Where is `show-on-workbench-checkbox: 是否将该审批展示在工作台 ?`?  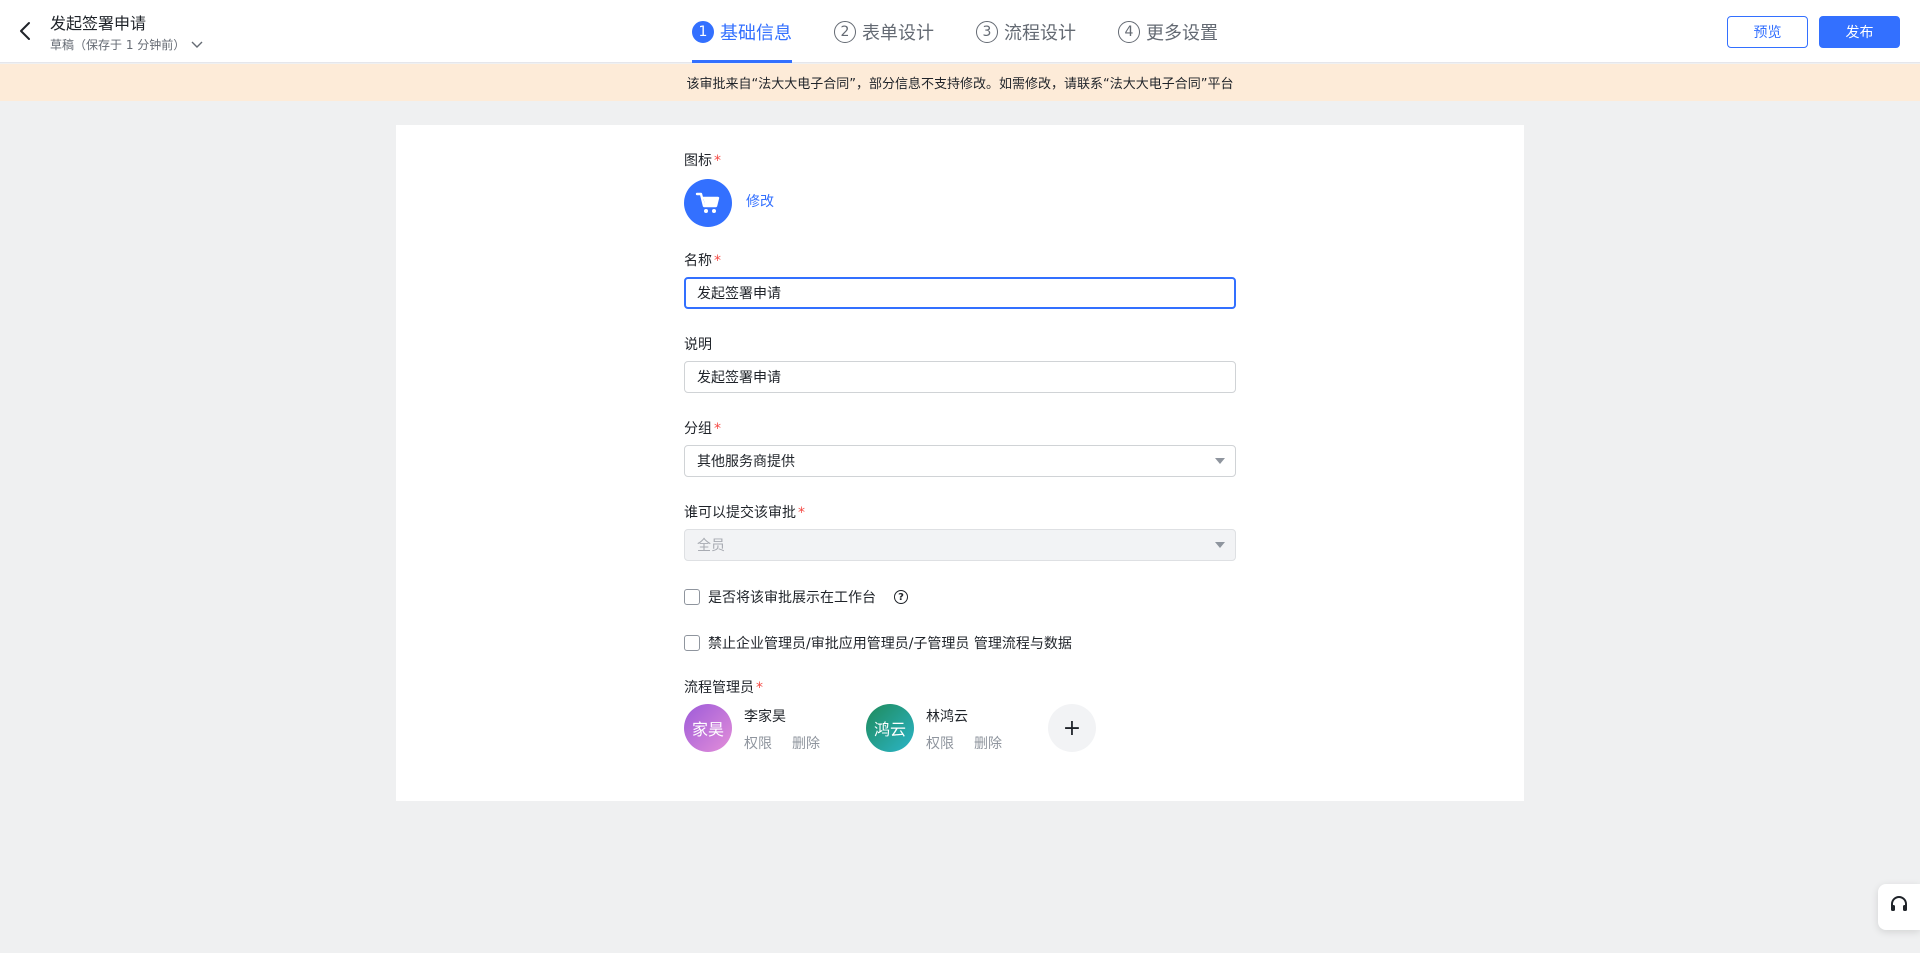
show-on-workbench-checkbox: 是否将该审批展示在工作台 ? is located at coordinates (796, 597).